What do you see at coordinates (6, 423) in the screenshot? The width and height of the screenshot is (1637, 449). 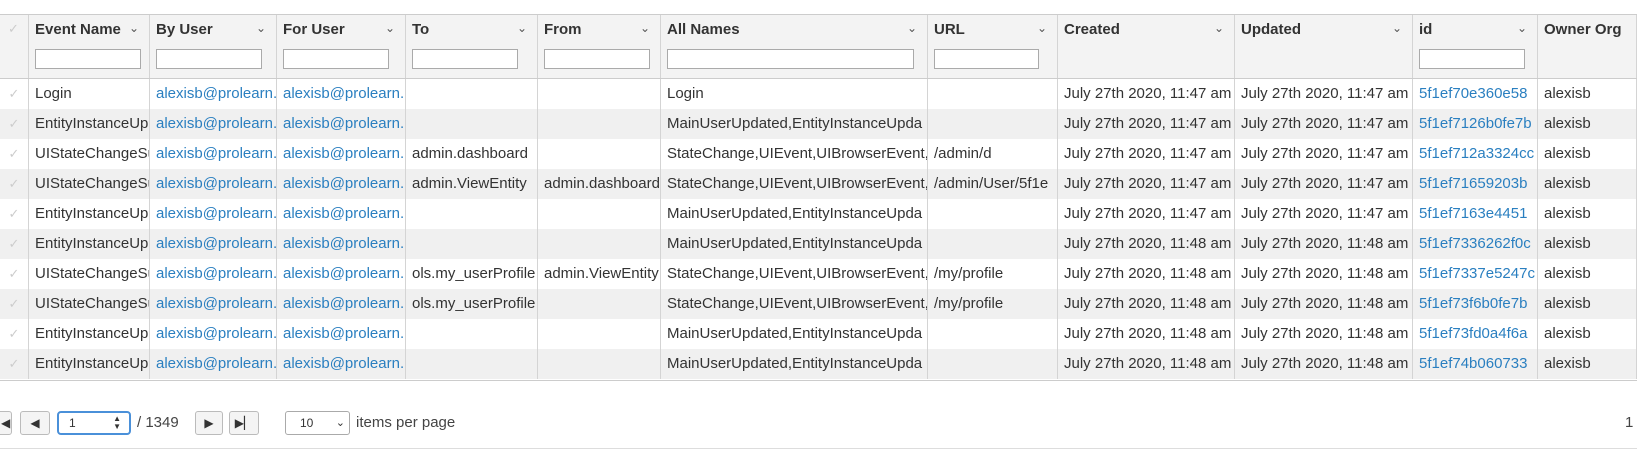 I see `first-page-button: ▏◀` at bounding box center [6, 423].